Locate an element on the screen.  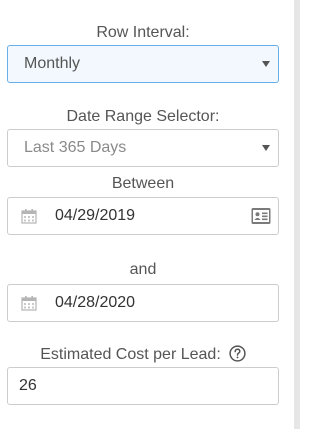
cost-per-lead-value: 26 is located at coordinates (28, 385).